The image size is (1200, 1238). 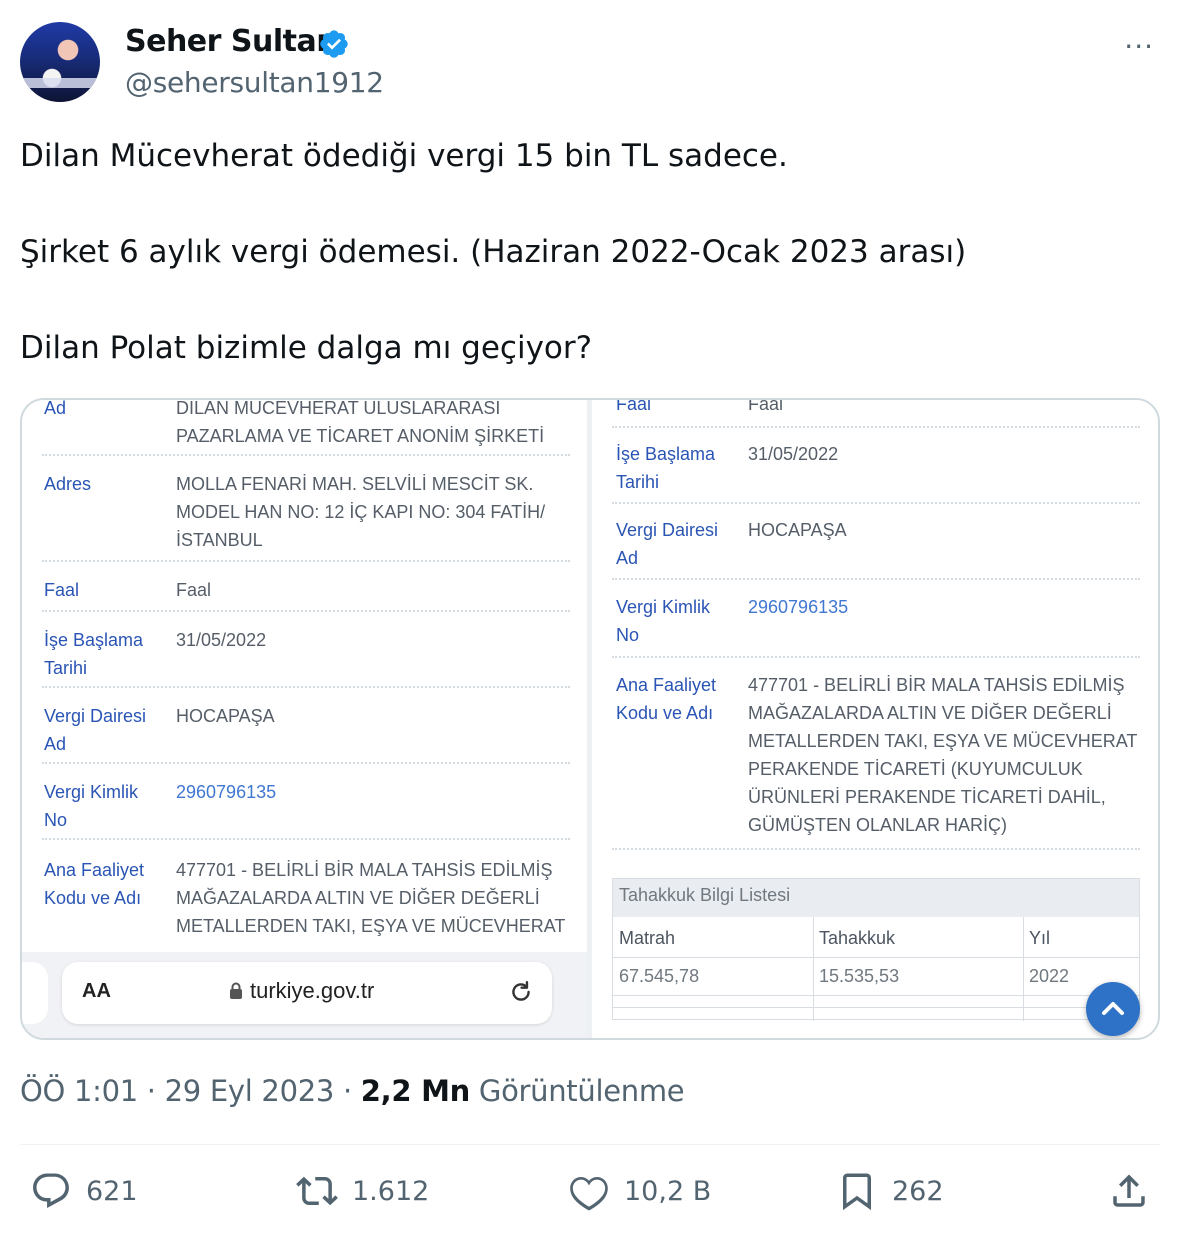 I want to click on retweet-count: 1.612, so click(x=391, y=1191).